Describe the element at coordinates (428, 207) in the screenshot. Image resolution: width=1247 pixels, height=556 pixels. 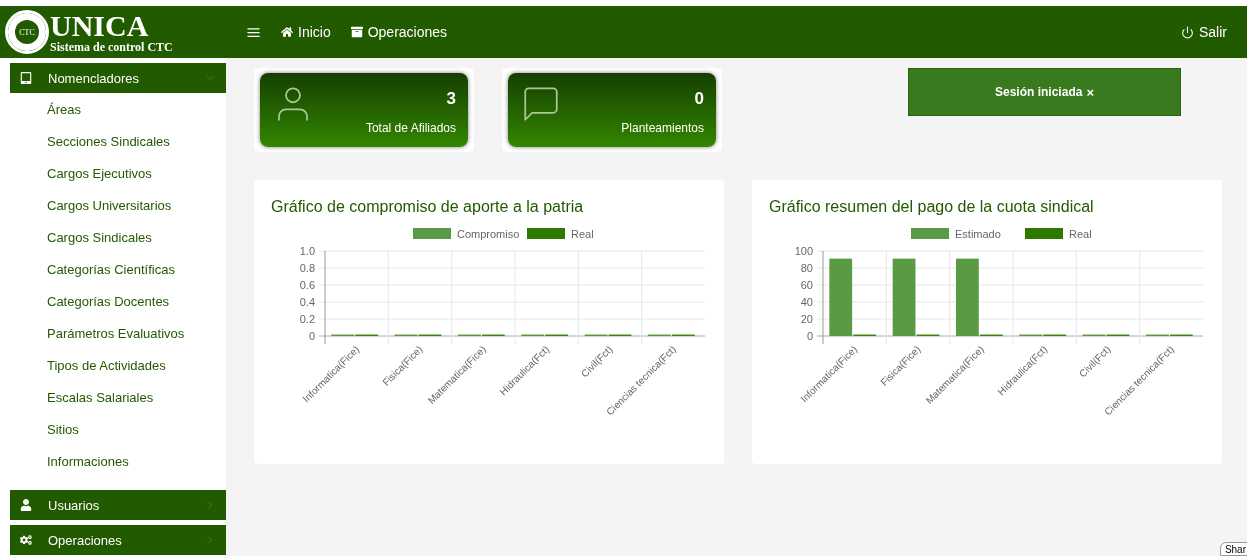
I see `chart-title: Gráfico de compromiso de aporte a la patria` at that location.